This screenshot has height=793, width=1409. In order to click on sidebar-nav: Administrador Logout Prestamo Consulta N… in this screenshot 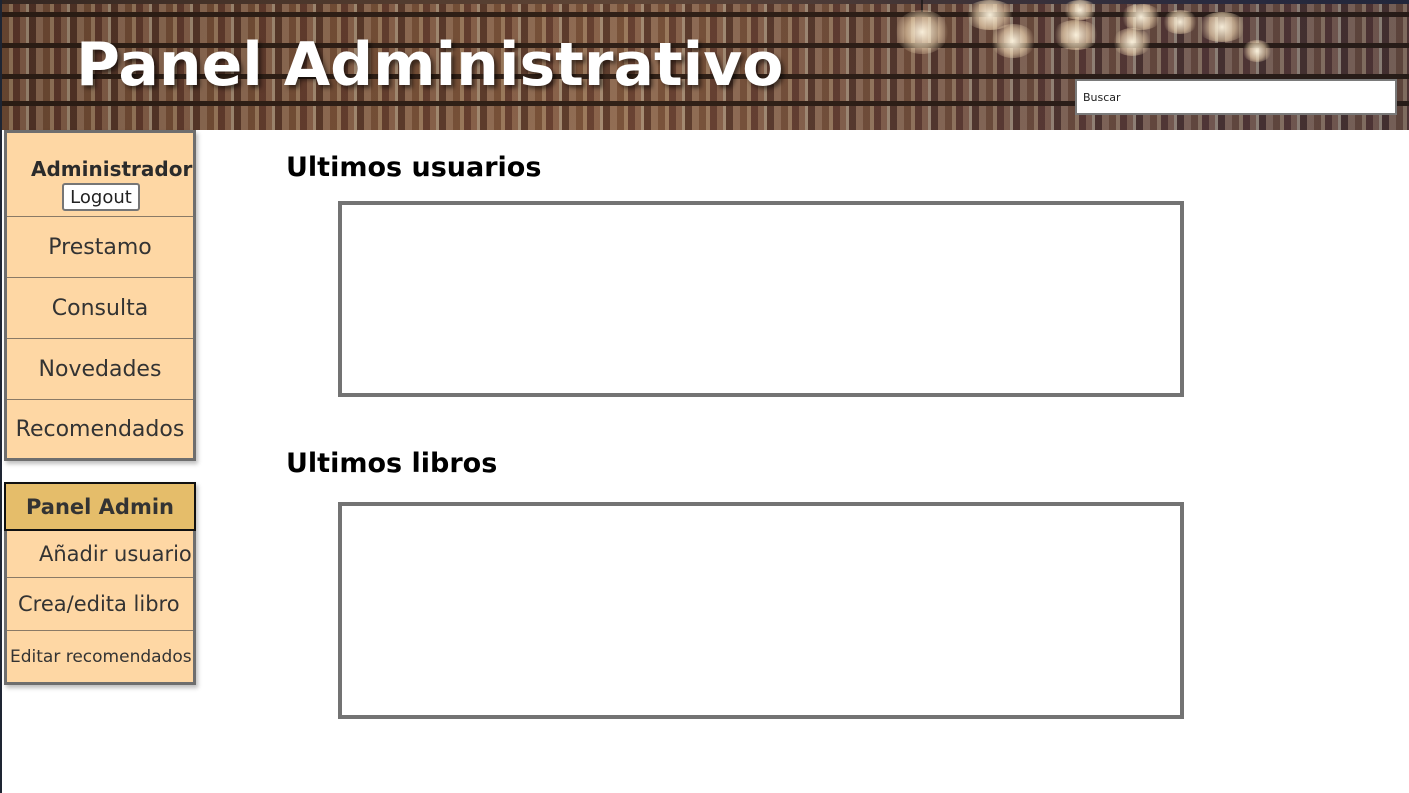, I will do `click(100, 295)`.